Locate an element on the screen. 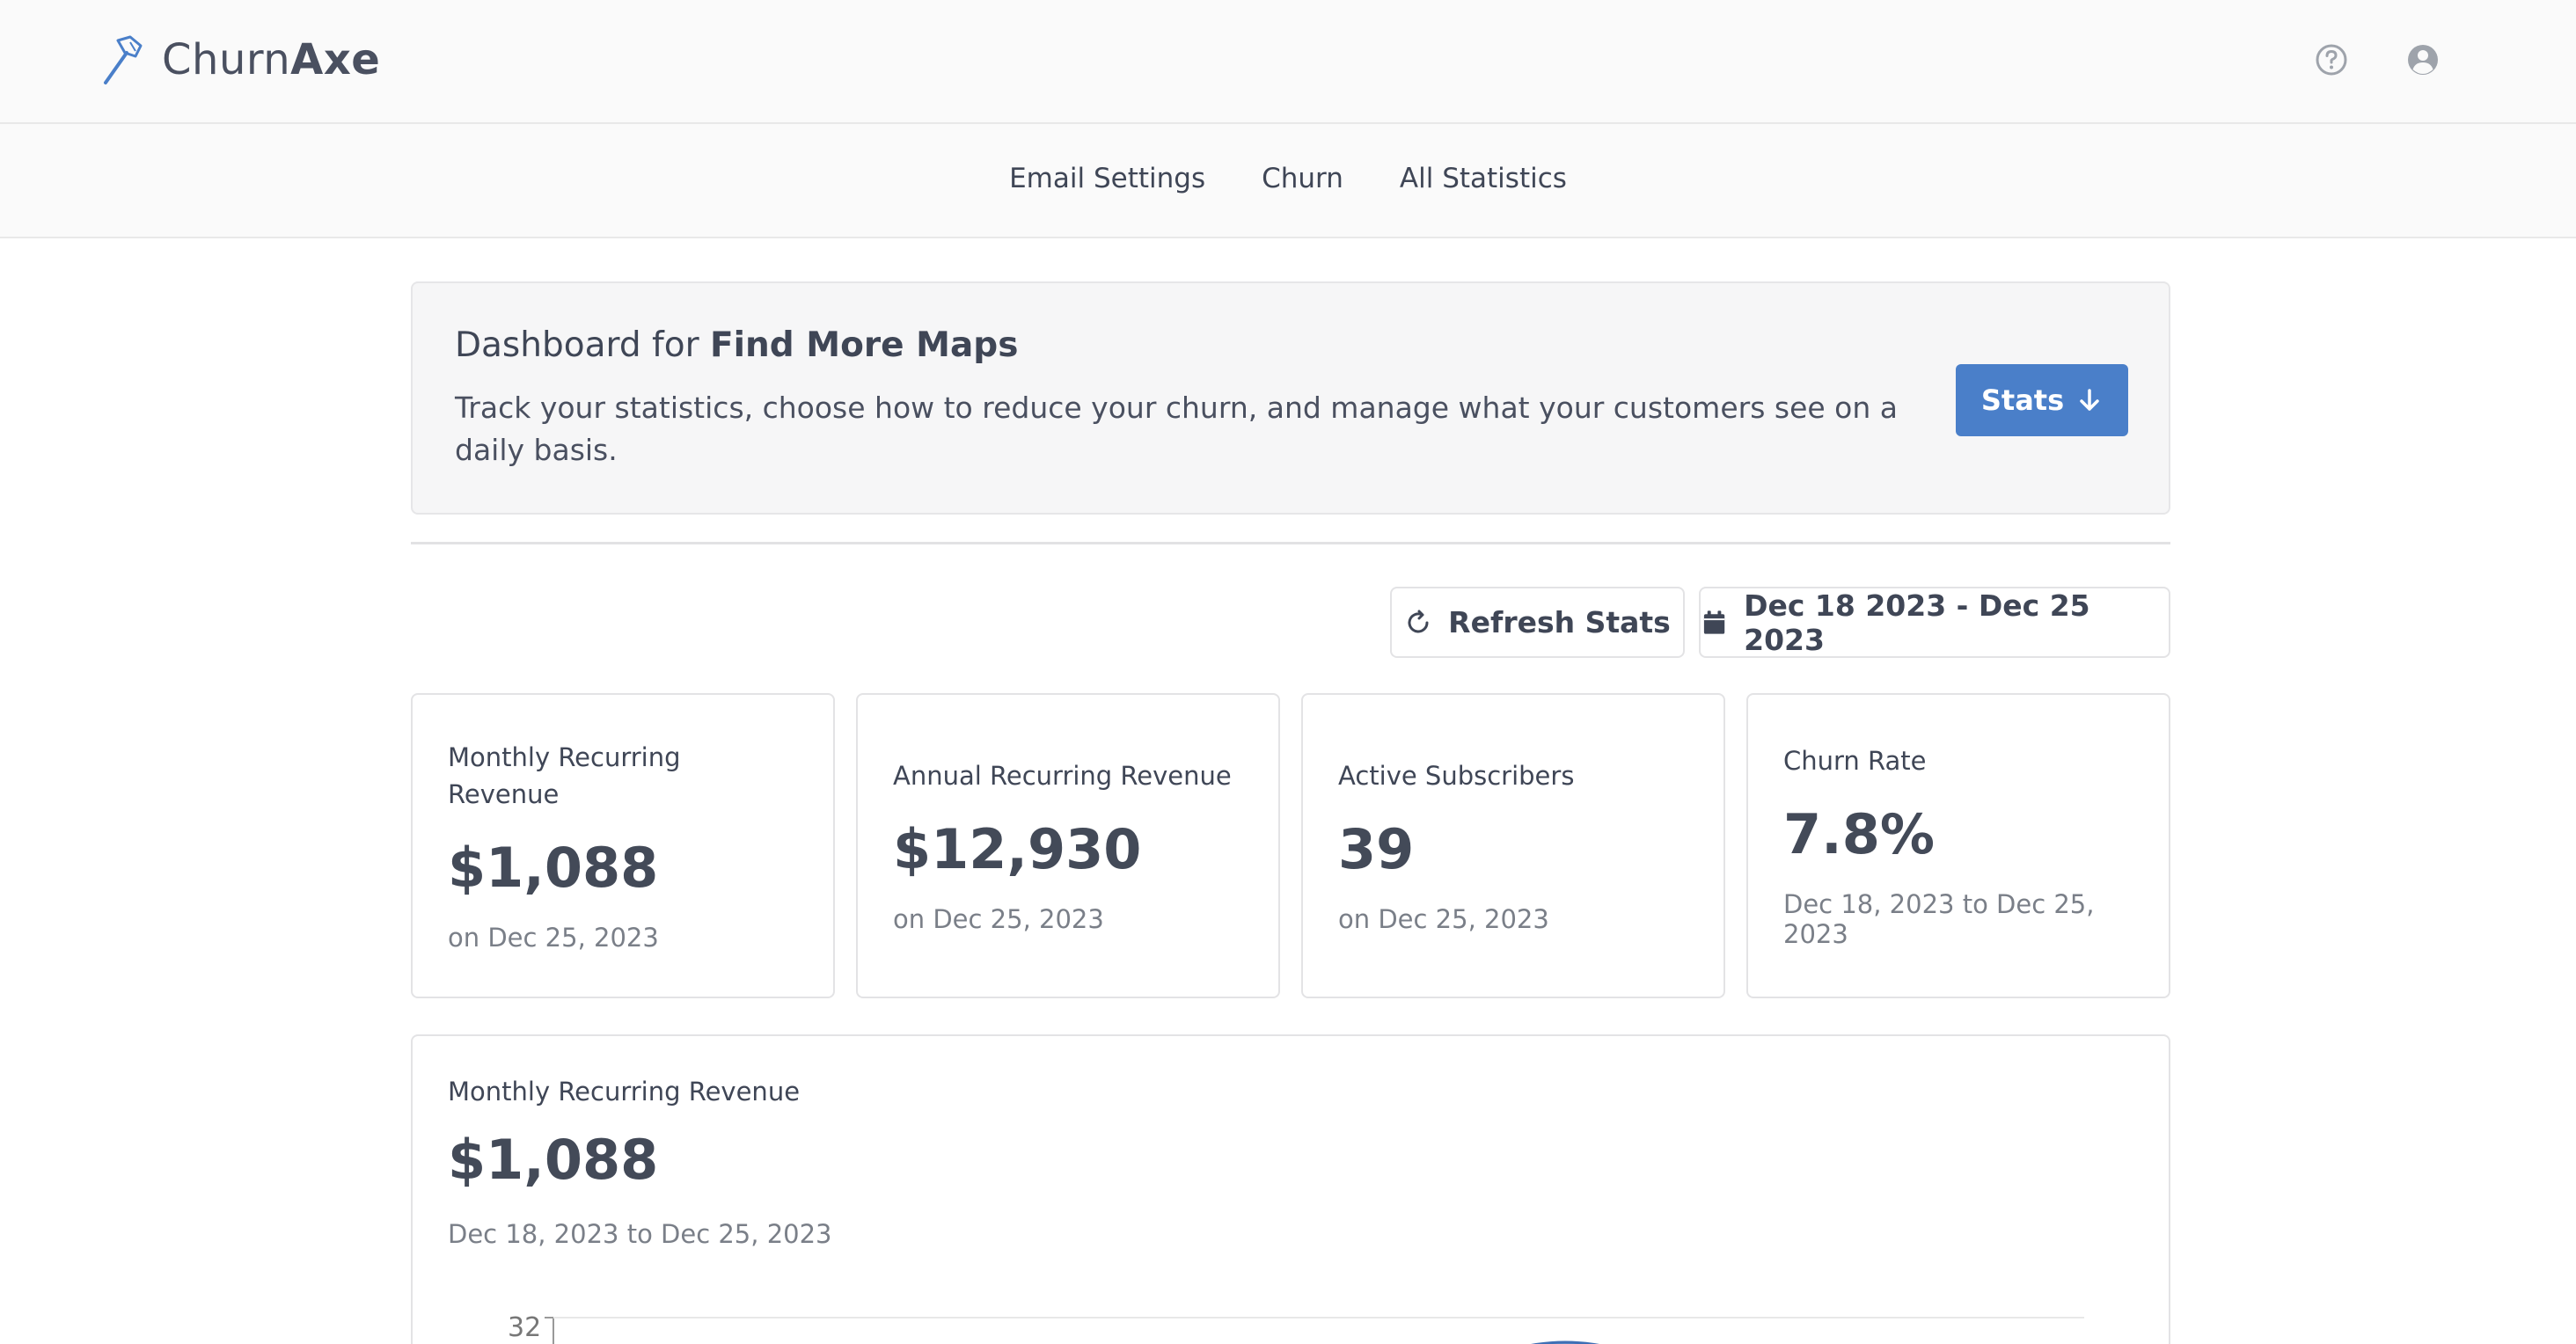 The image size is (2576, 1344). stats-button-label: Stats is located at coordinates (2022, 400).